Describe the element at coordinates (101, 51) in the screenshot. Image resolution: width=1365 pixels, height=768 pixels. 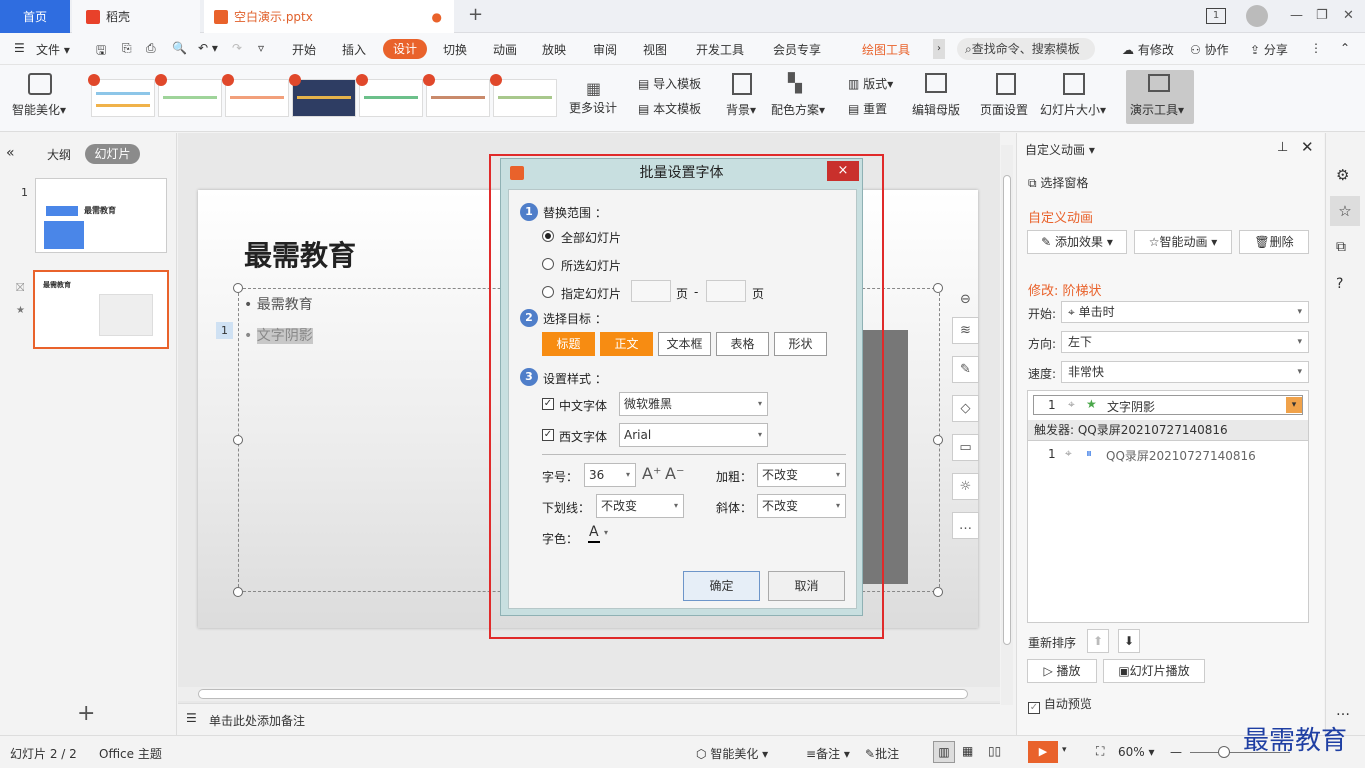
I see `save-icon: 🖫` at that location.